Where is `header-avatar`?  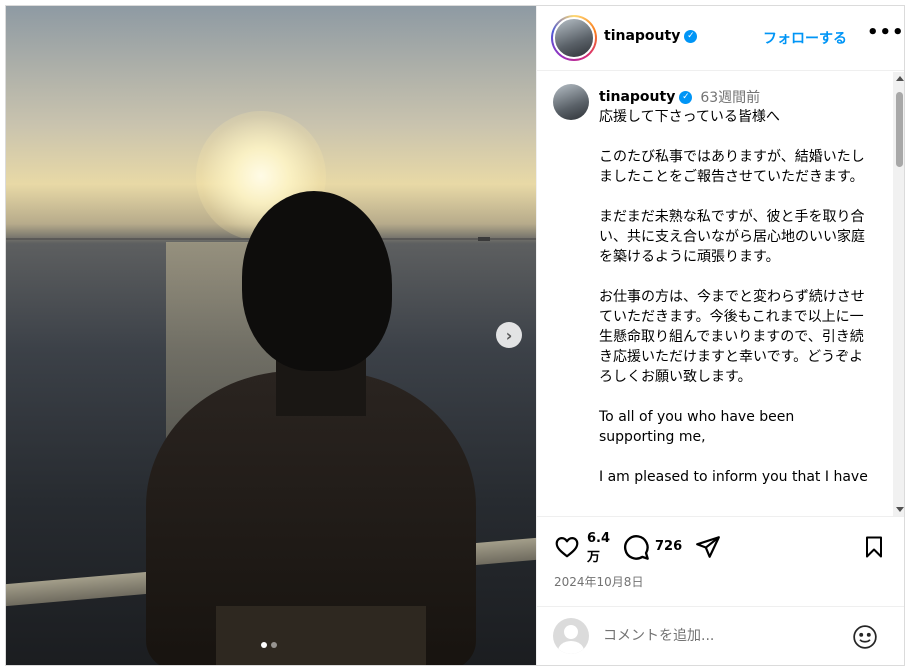 header-avatar is located at coordinates (574, 38).